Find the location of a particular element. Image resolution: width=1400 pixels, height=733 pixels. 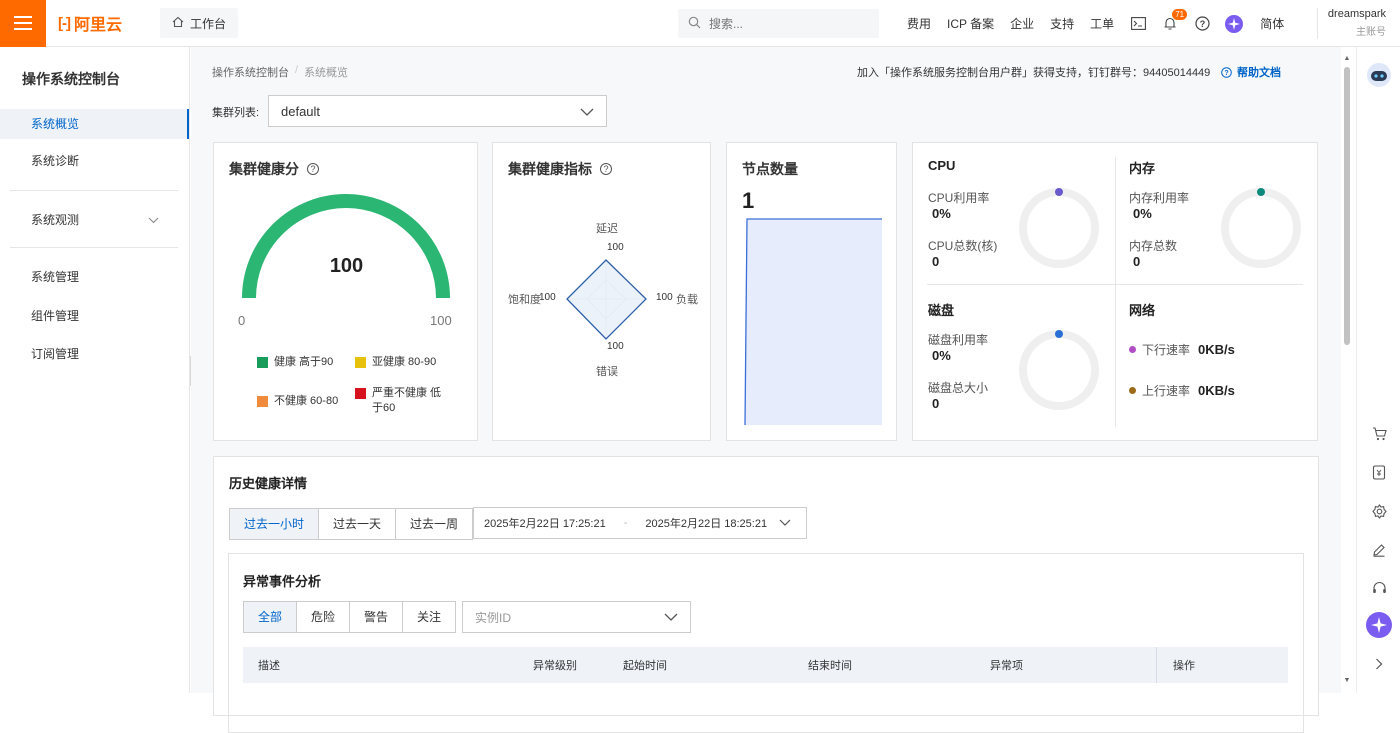

range-last-day: 过去一天 is located at coordinates (358, 524).